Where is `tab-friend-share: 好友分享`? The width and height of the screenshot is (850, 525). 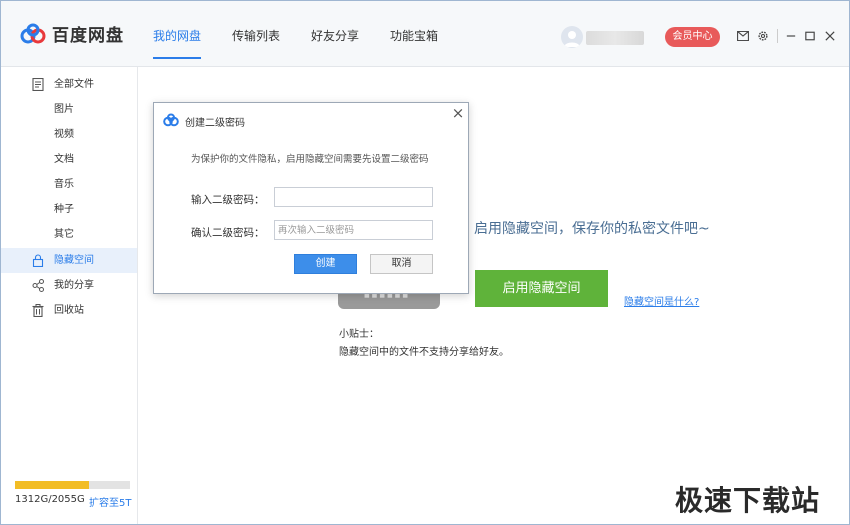
tab-friend-share: 好友分享 is located at coordinates (335, 34).